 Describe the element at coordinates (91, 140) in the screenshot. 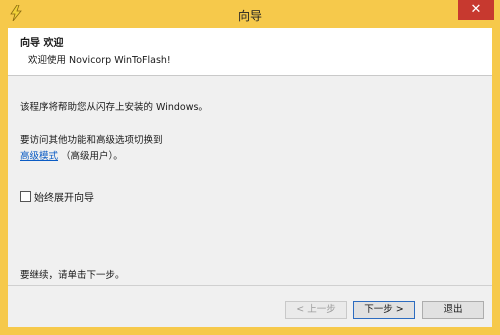

I see `advanced-mode-text: 要访问其他功能和高级选项切换到` at that location.